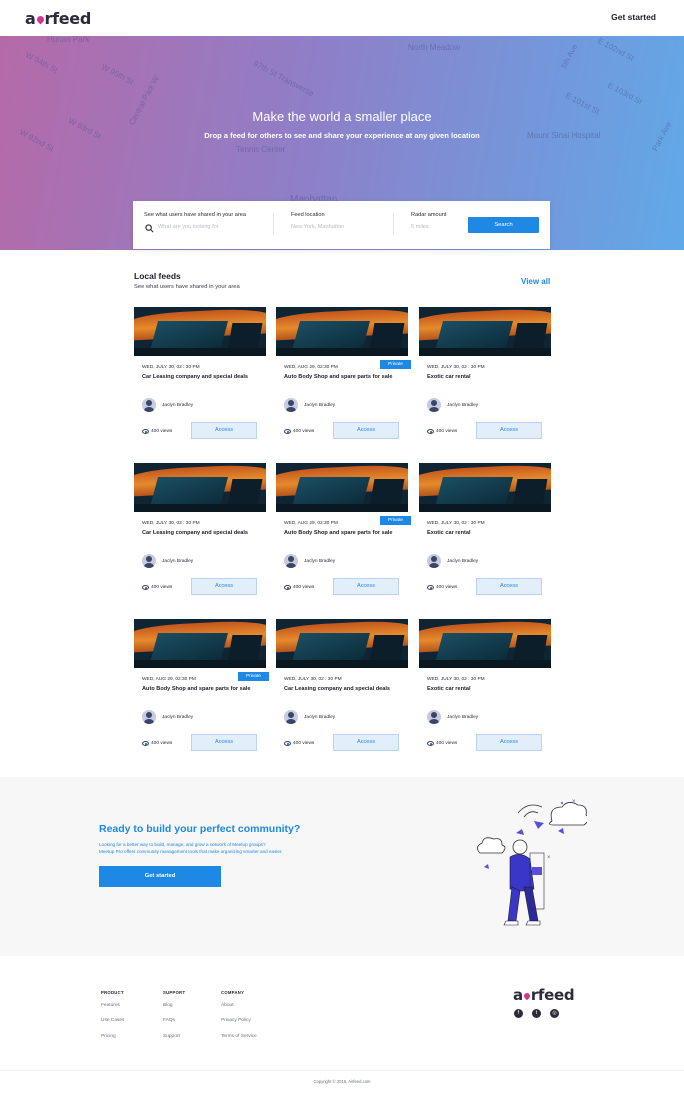  What do you see at coordinates (239, 1036) in the screenshot?
I see `footer-link-terms: Terms of Service` at bounding box center [239, 1036].